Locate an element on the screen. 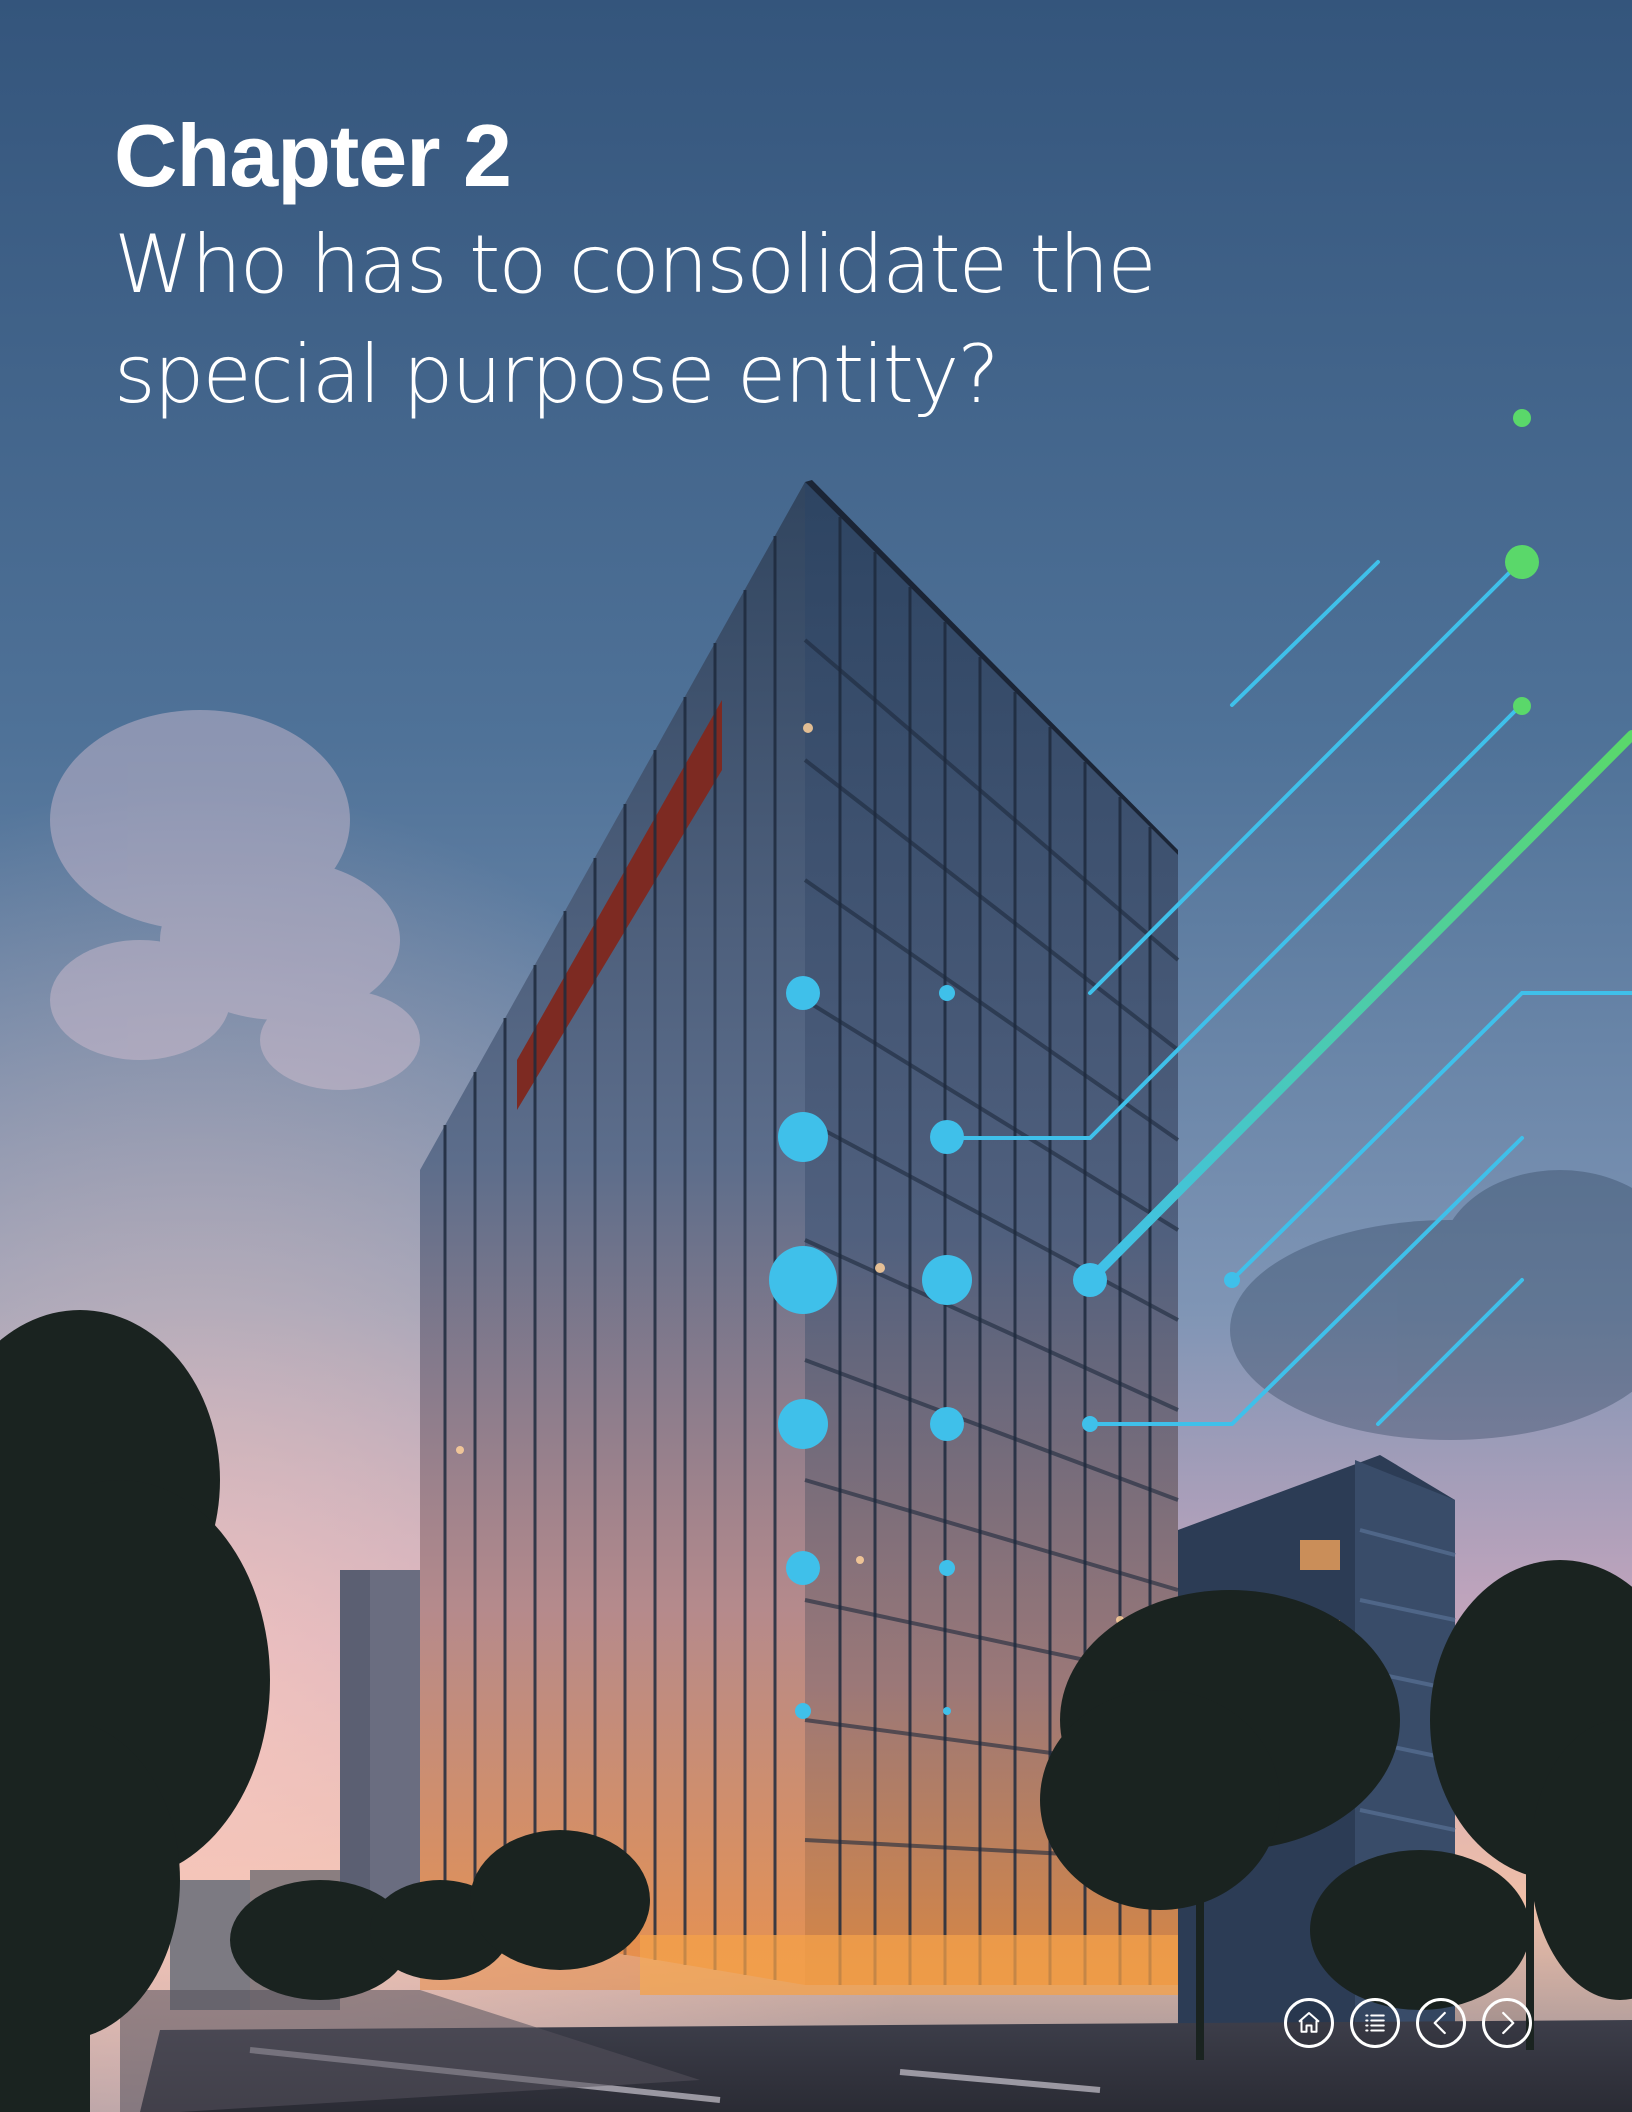 This screenshot has height=2112, width=1632. chevron-left-icon is located at coordinates (1439, 2023).